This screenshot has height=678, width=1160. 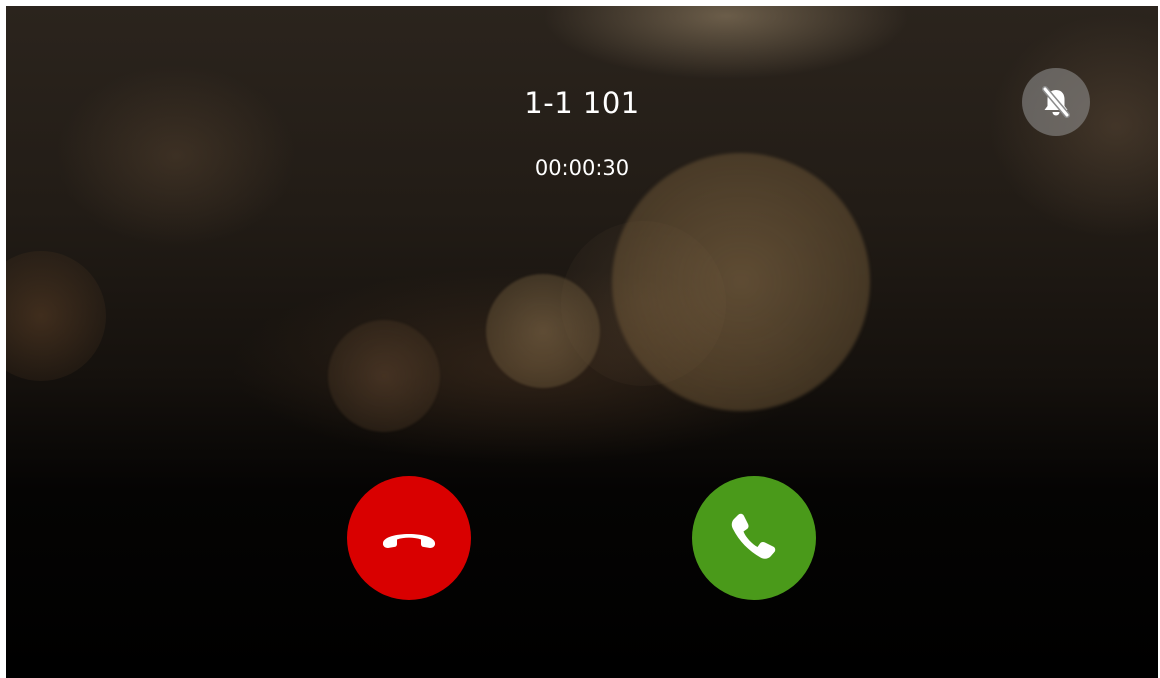 I want to click on decline-call-button, so click(x=409, y=538).